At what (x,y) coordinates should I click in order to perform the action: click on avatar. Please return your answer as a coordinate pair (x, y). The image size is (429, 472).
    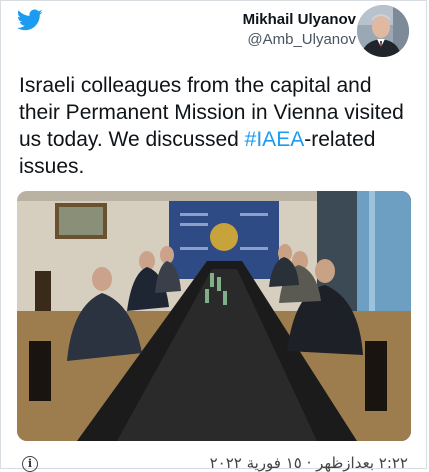
    Looking at the image, I should click on (383, 31).